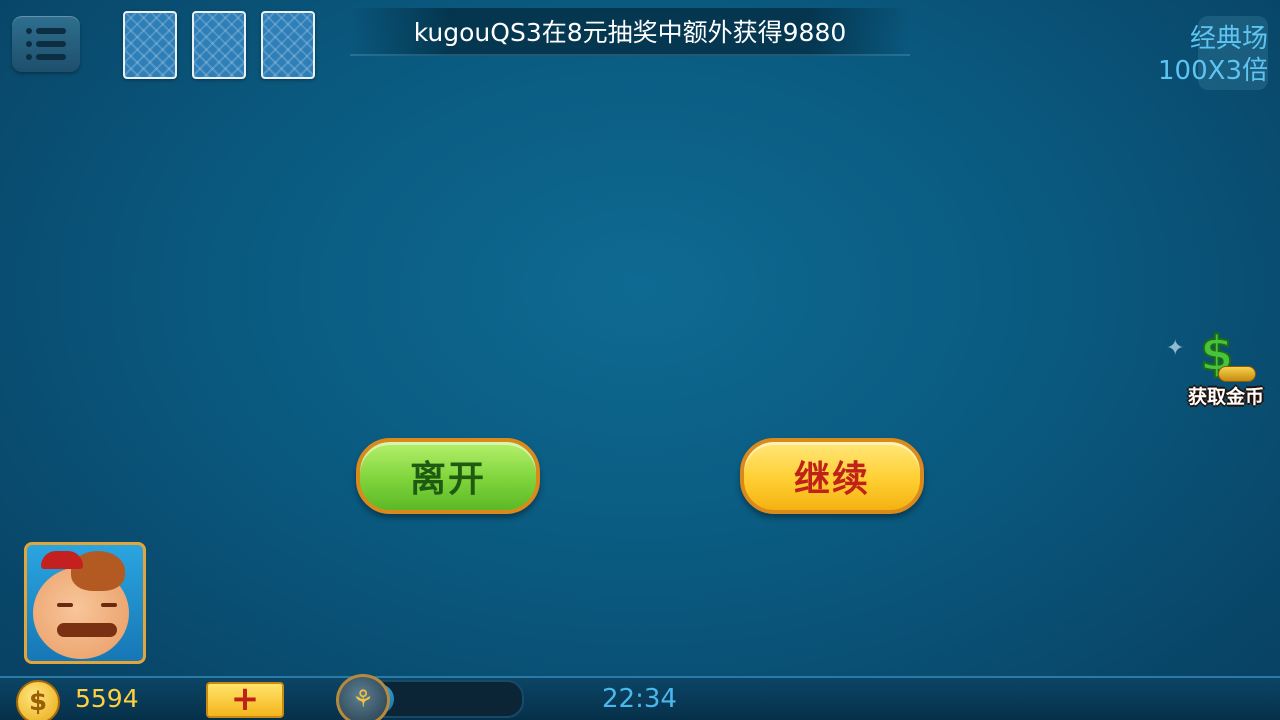 The height and width of the screenshot is (720, 1280). I want to click on leave-button: 离开, so click(448, 476).